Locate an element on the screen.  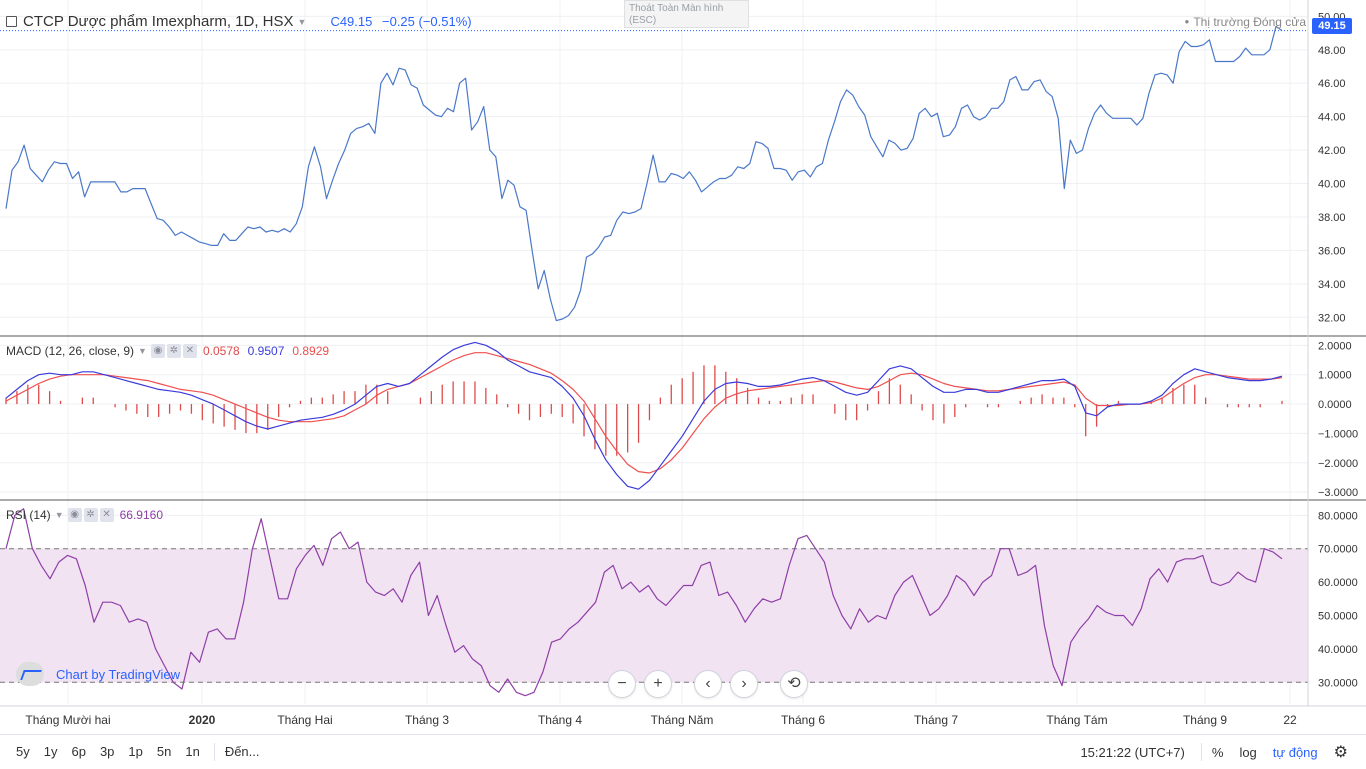
zoom-in-button: + is located at coordinates (658, 684).